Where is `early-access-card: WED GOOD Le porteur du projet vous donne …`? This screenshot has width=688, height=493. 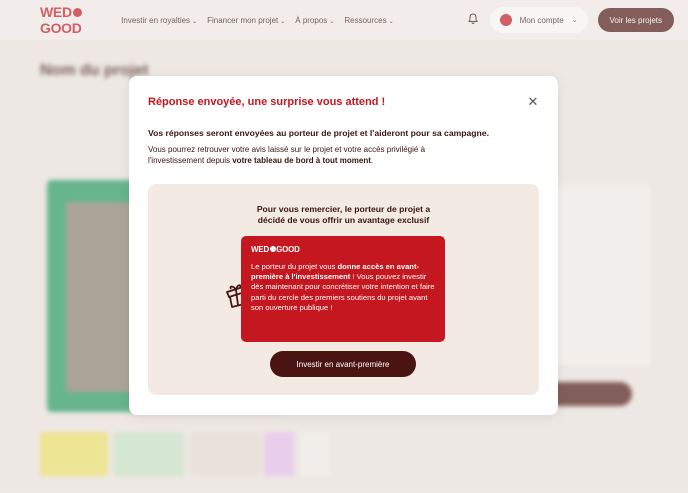
early-access-card: WED GOOD Le porteur du projet vous donne … is located at coordinates (343, 289).